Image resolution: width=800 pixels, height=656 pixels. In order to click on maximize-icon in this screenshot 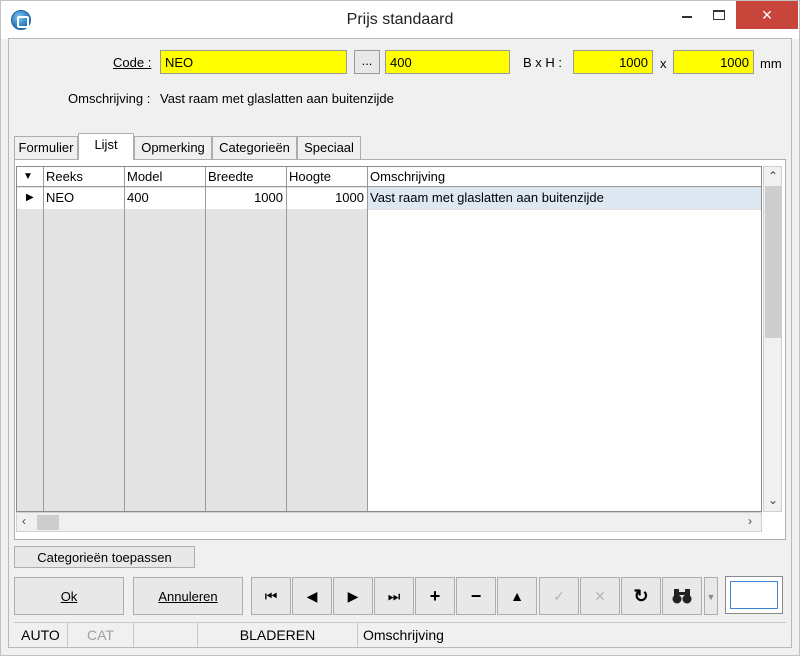, I will do `click(719, 15)`.